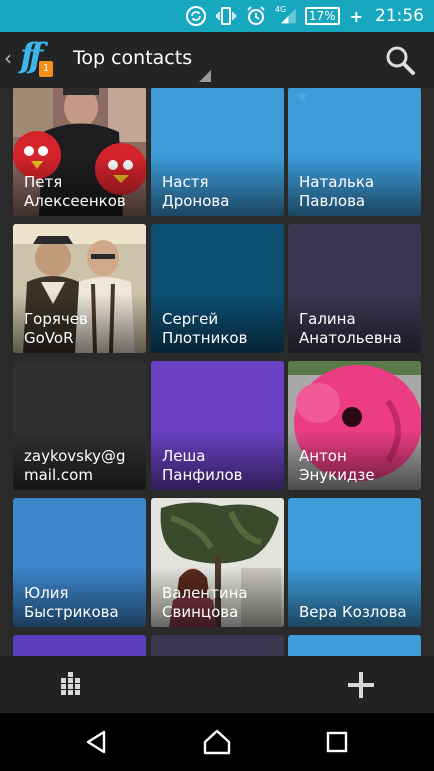  Describe the element at coordinates (79, 562) in the screenshot. I see `contact-tile: Юлия Быстрикова` at that location.